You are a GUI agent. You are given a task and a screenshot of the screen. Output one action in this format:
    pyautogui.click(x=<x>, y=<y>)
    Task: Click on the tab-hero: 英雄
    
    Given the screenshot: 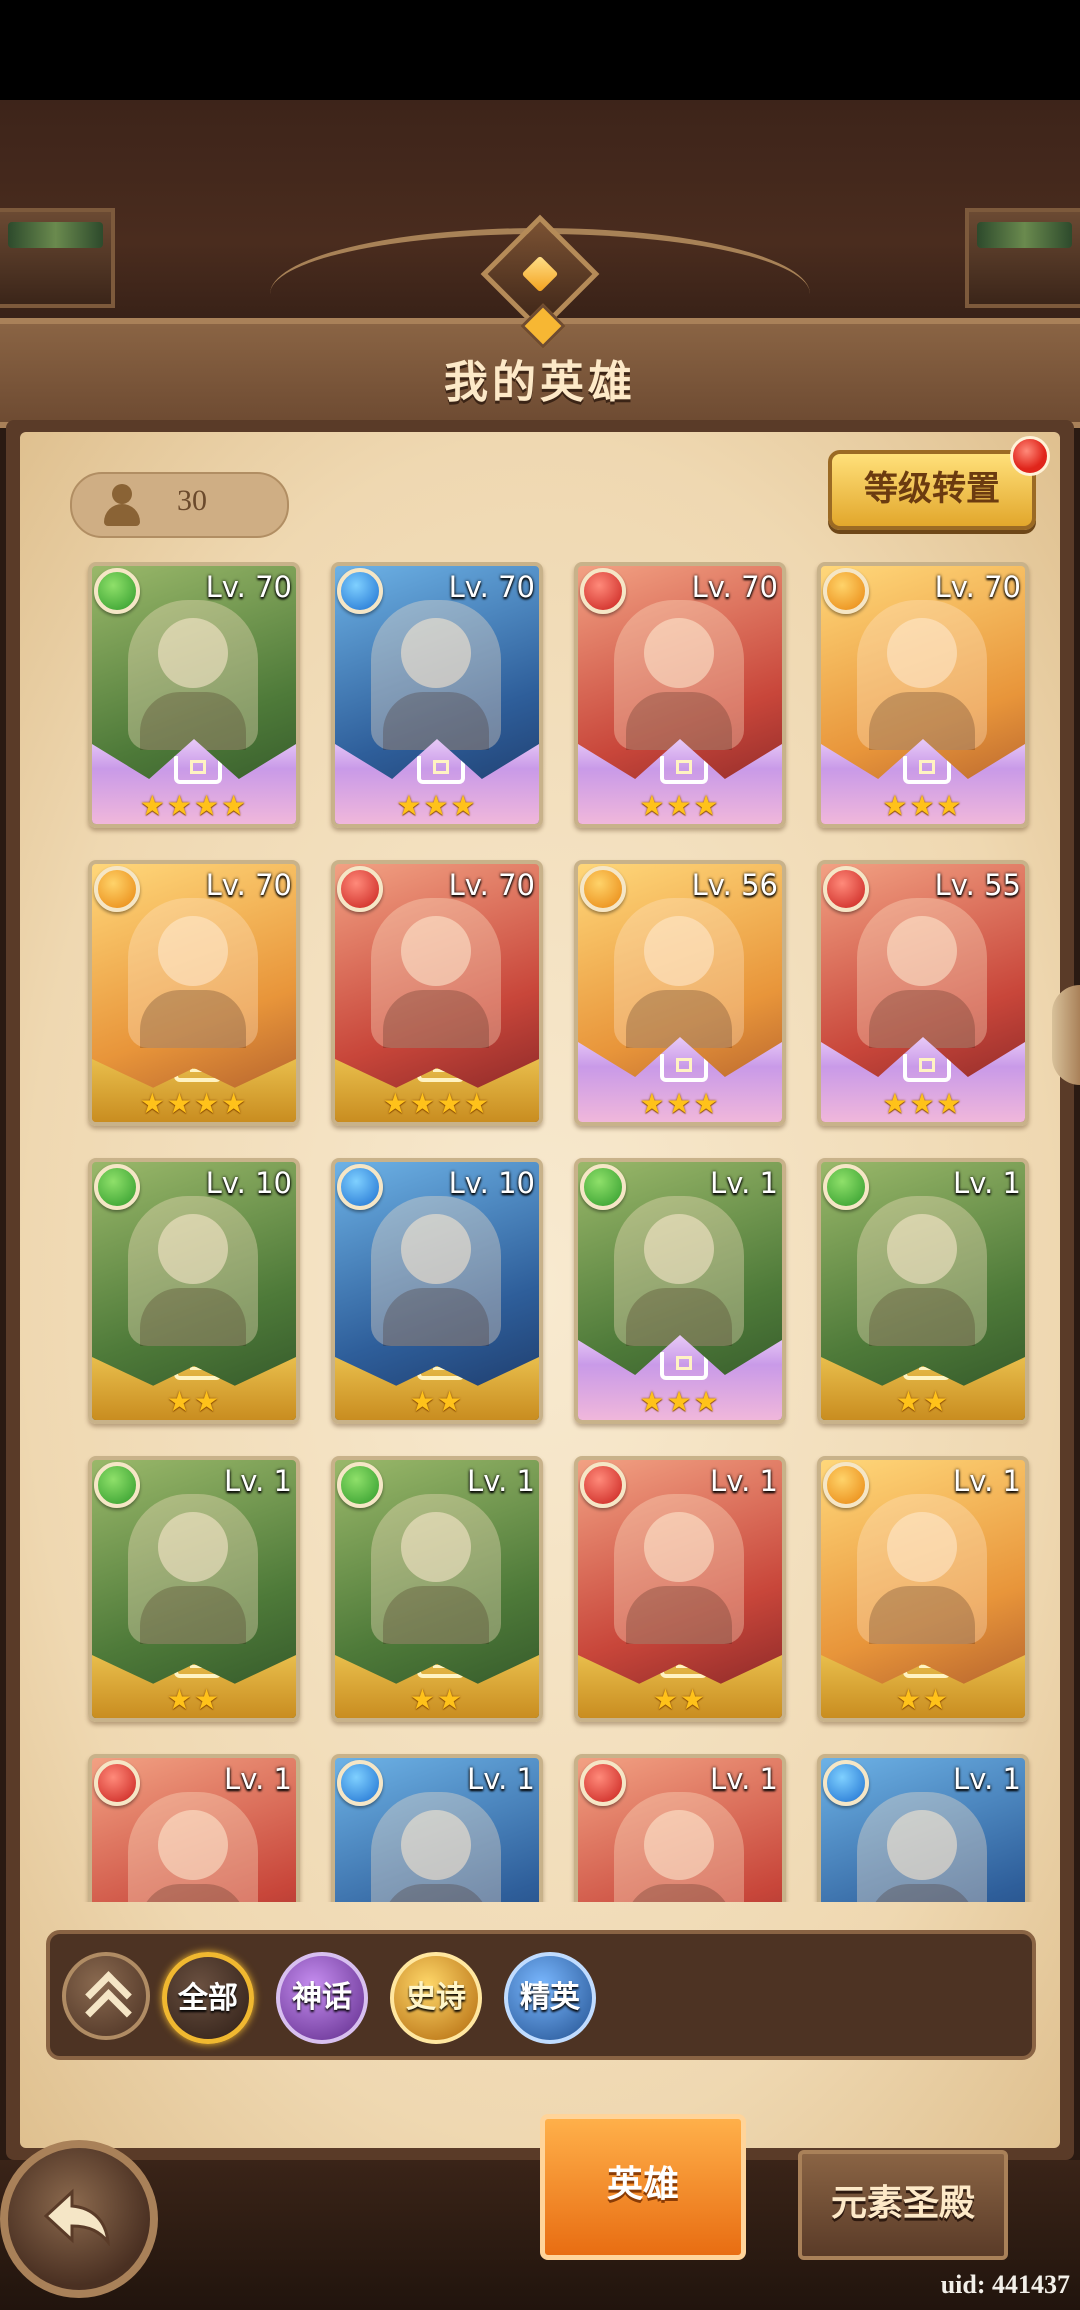 What is the action you would take?
    pyautogui.click(x=643, y=2187)
    